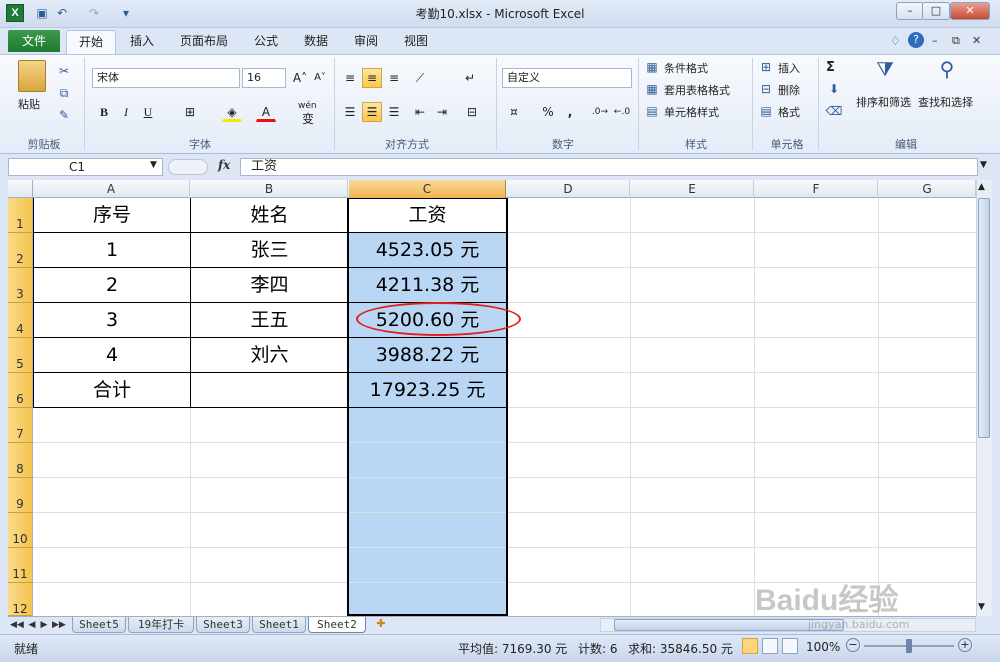  What do you see at coordinates (789, 90) in the screenshot?
I see `delete-cells-button: 删除` at bounding box center [789, 90].